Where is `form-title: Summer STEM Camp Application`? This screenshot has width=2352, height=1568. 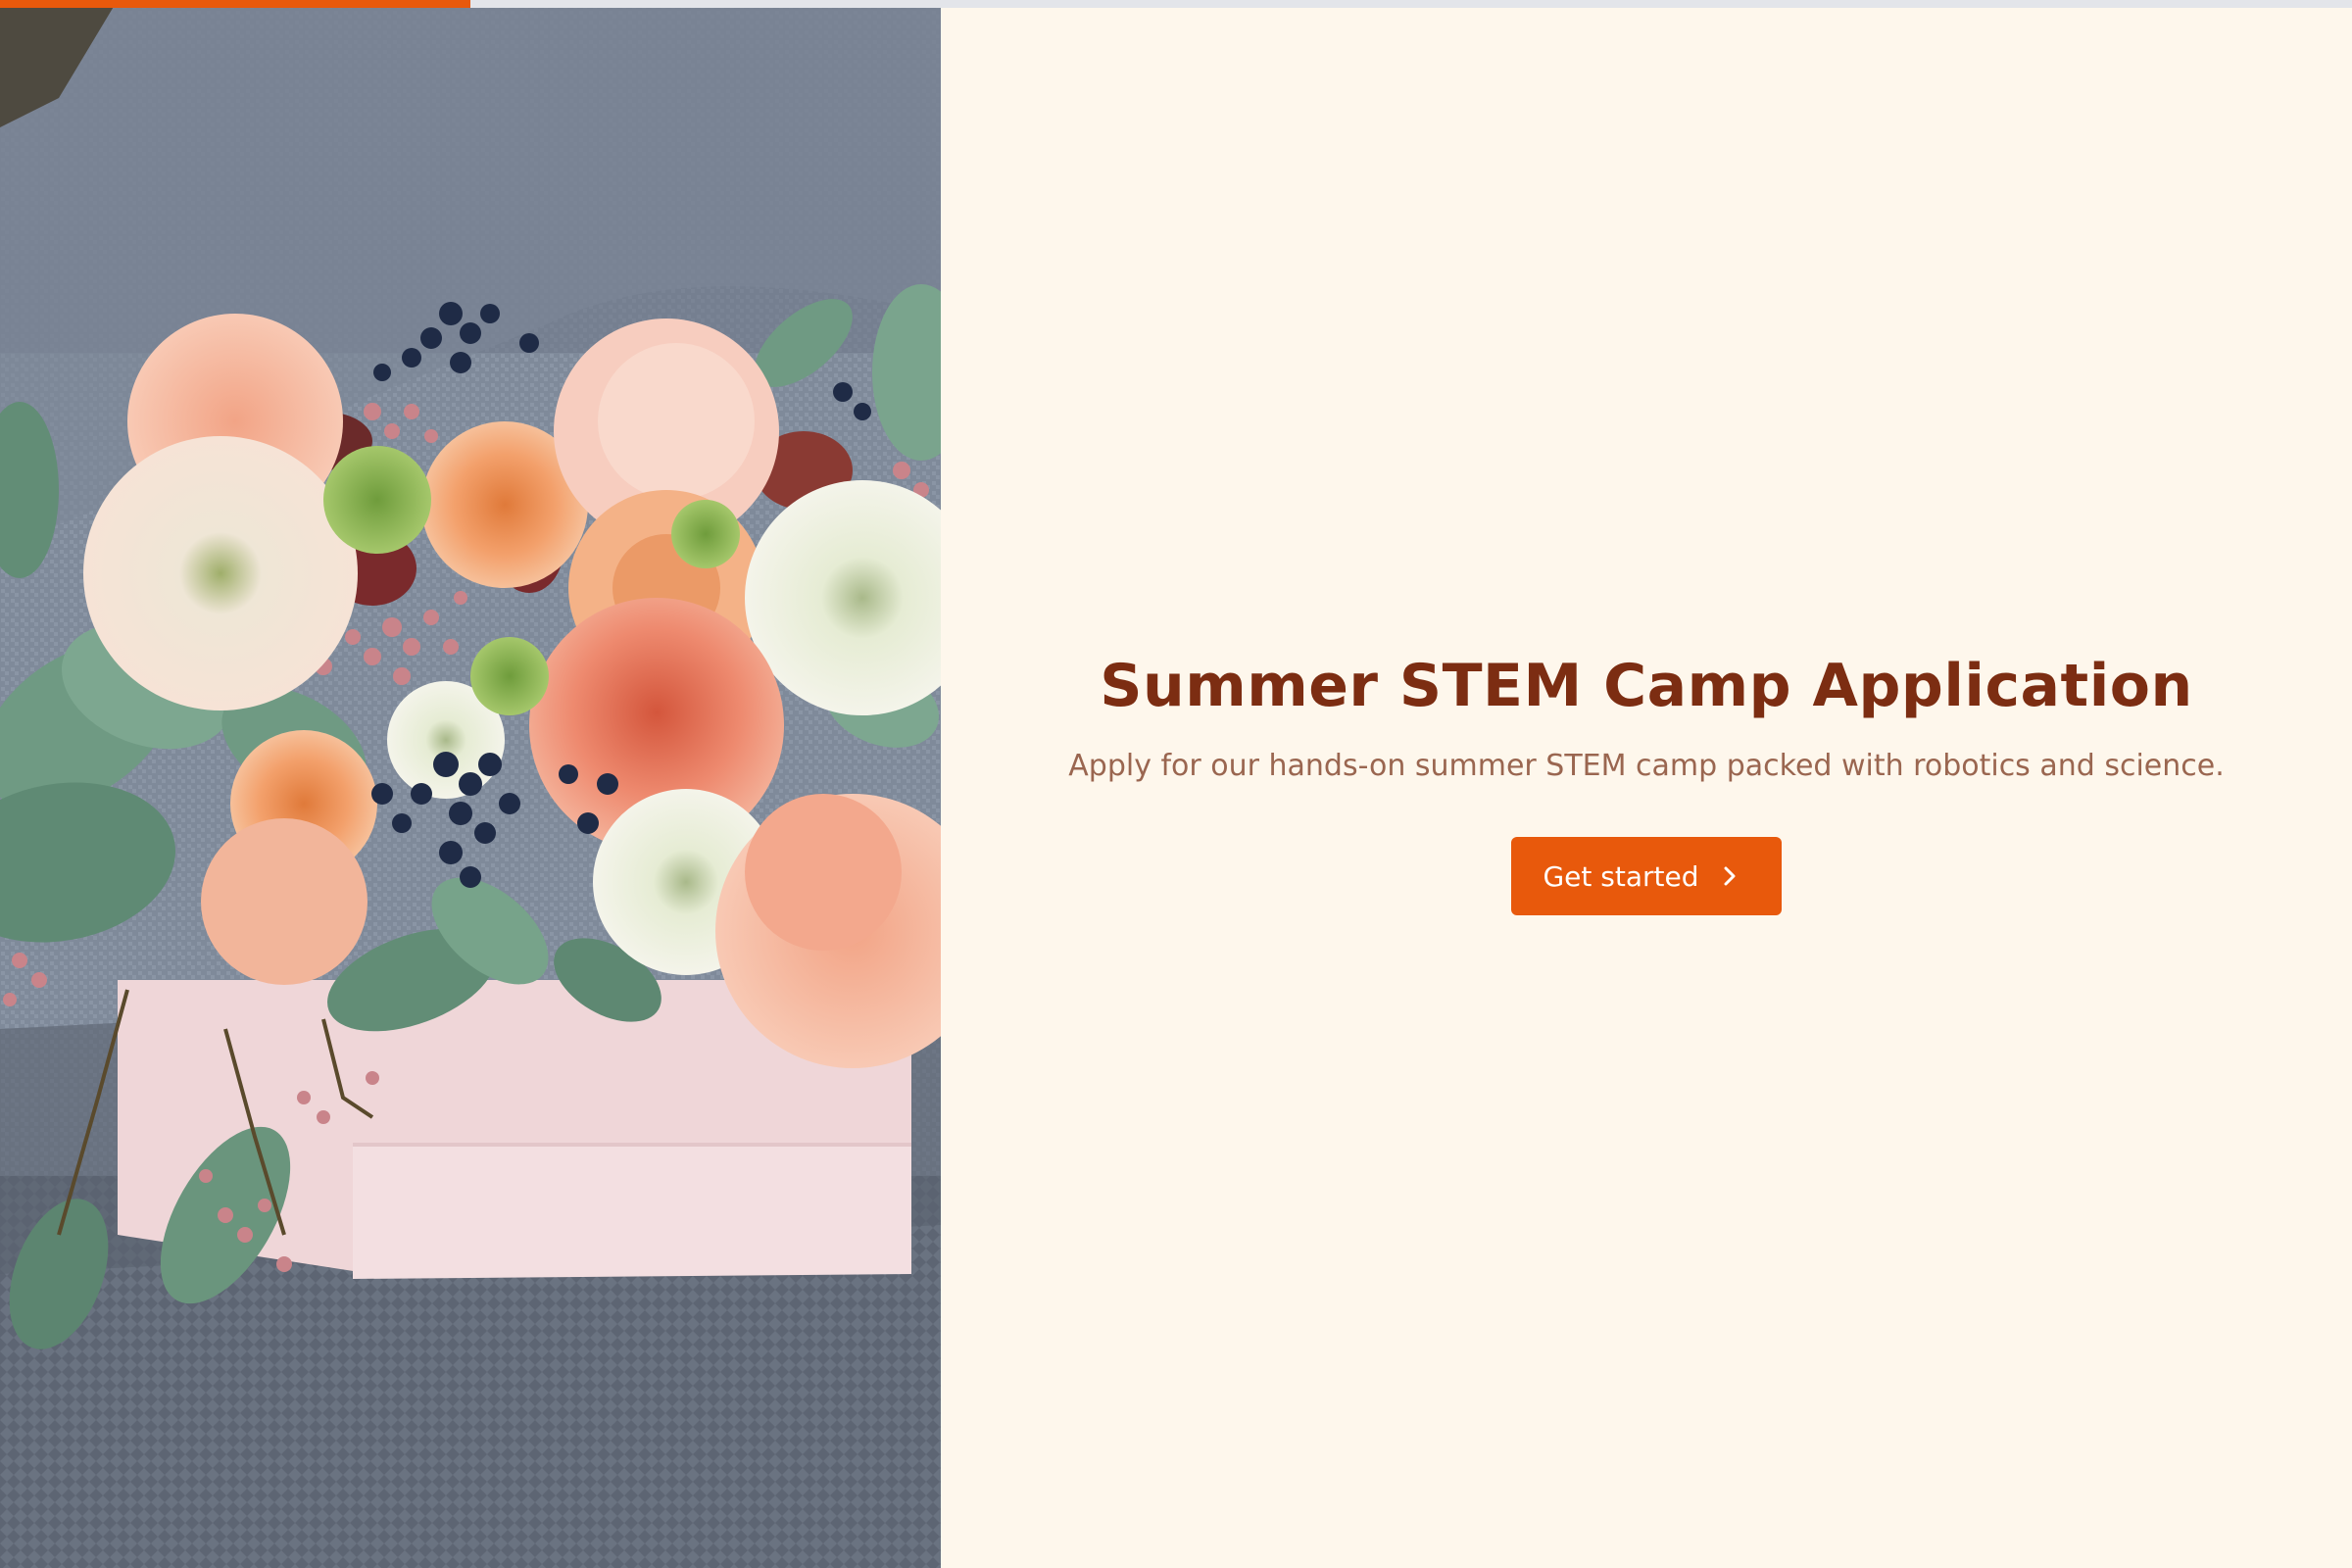 form-title: Summer STEM Camp Application is located at coordinates (1646, 686).